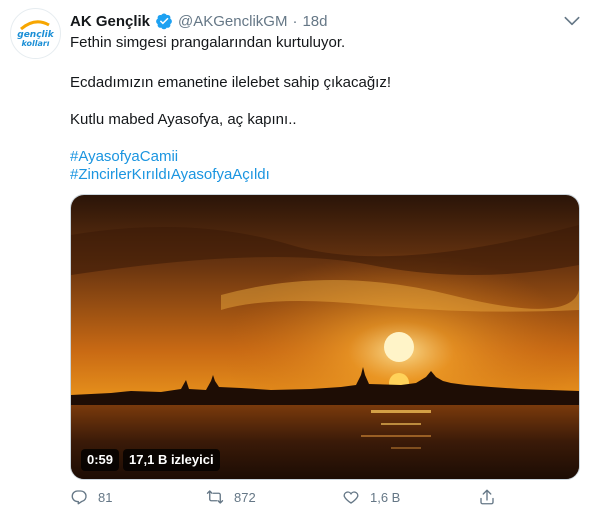 The height and width of the screenshot is (515, 596). I want to click on share-icon, so click(487, 497).